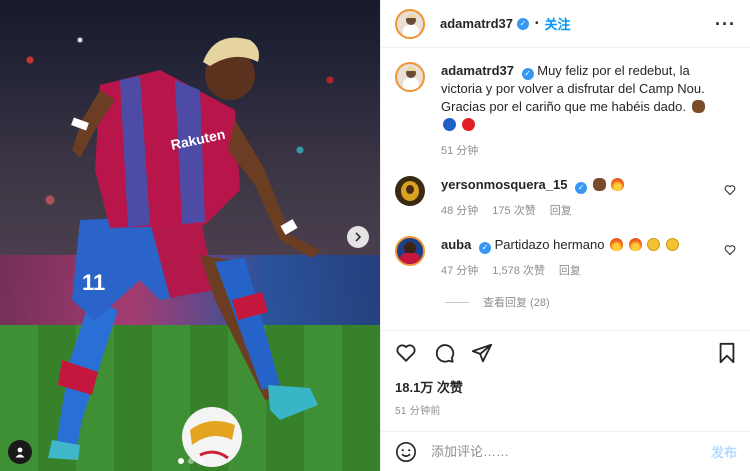  What do you see at coordinates (93, 282) in the screenshot?
I see `jersey-number: 11` at bounding box center [93, 282].